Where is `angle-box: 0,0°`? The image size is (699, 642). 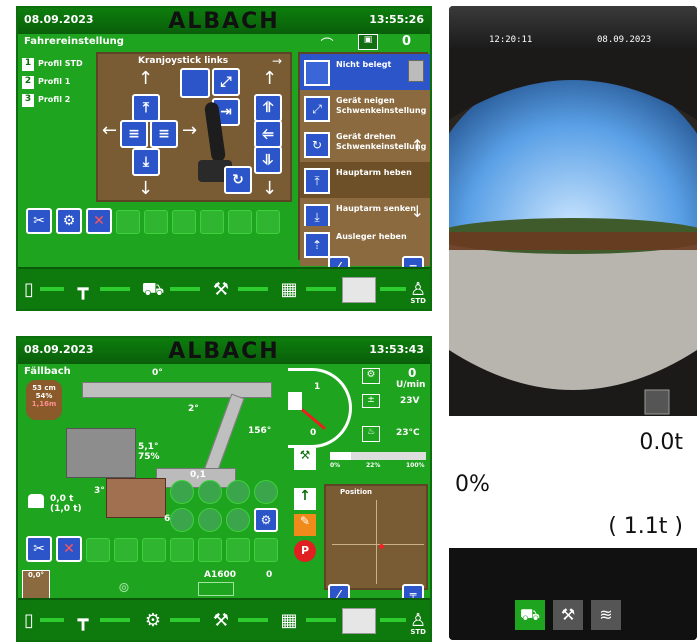
angle-box: 0,0° is located at coordinates (36, 585).